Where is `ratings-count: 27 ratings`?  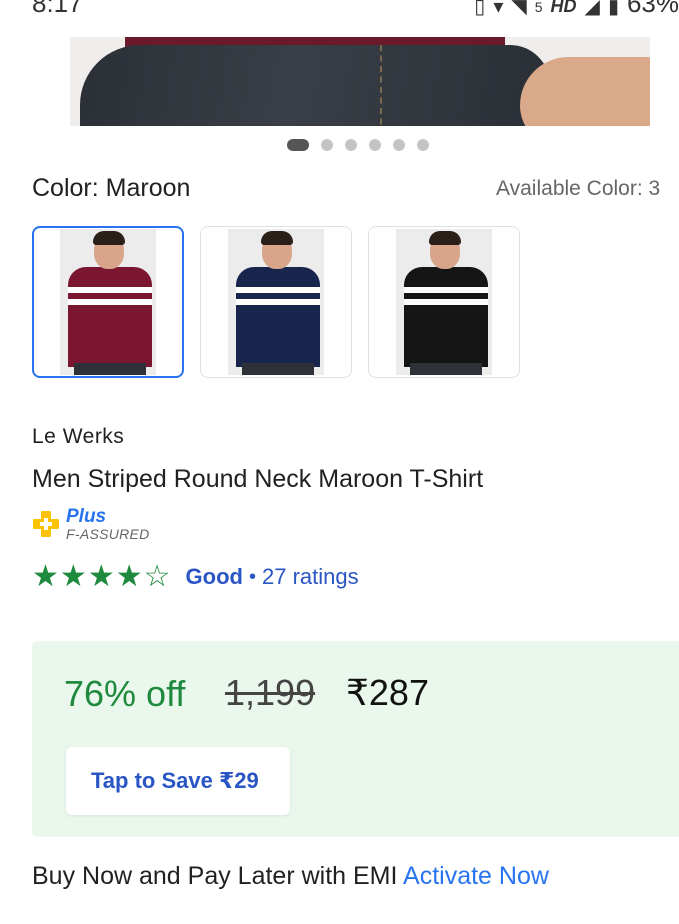 ratings-count: 27 ratings is located at coordinates (310, 576).